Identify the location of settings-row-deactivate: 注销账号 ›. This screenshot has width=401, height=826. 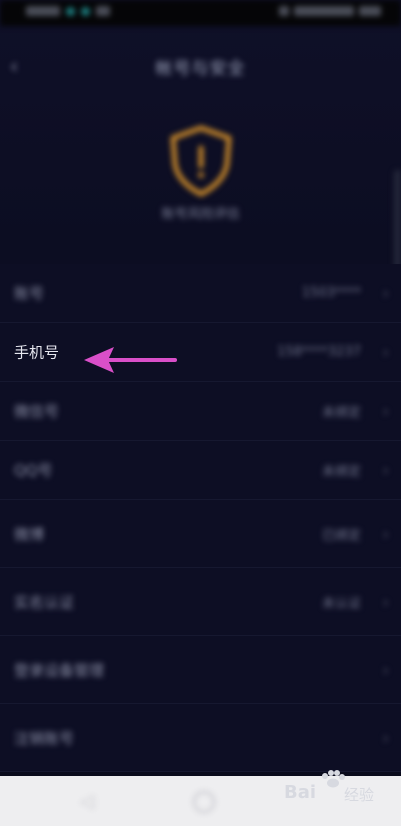
(200, 738).